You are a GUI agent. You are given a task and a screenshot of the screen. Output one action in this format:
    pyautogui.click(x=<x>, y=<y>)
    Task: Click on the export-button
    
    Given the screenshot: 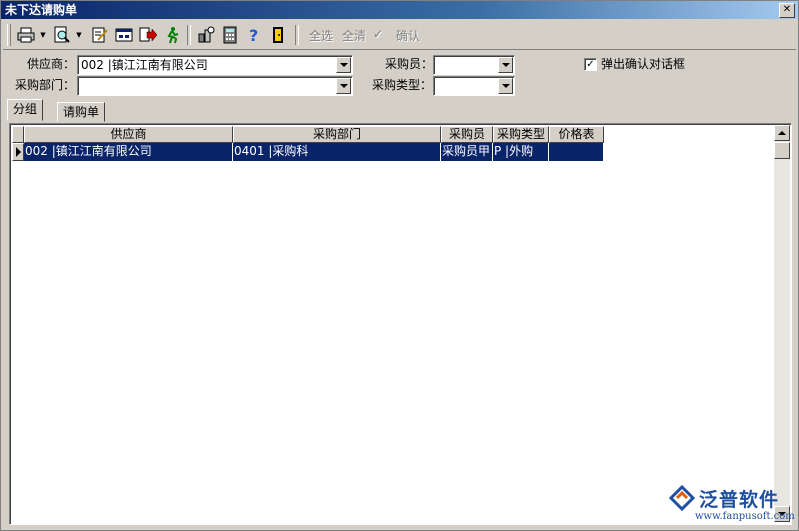 What is the action you would take?
    pyautogui.click(x=148, y=35)
    